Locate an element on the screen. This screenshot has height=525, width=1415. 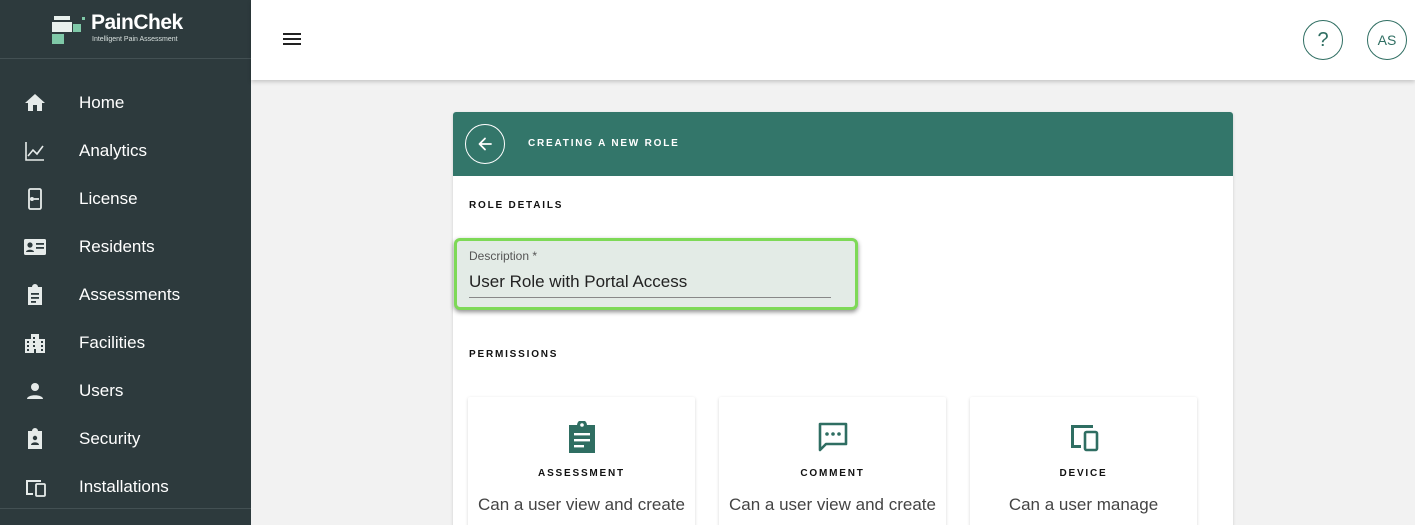
back-button is located at coordinates (485, 144).